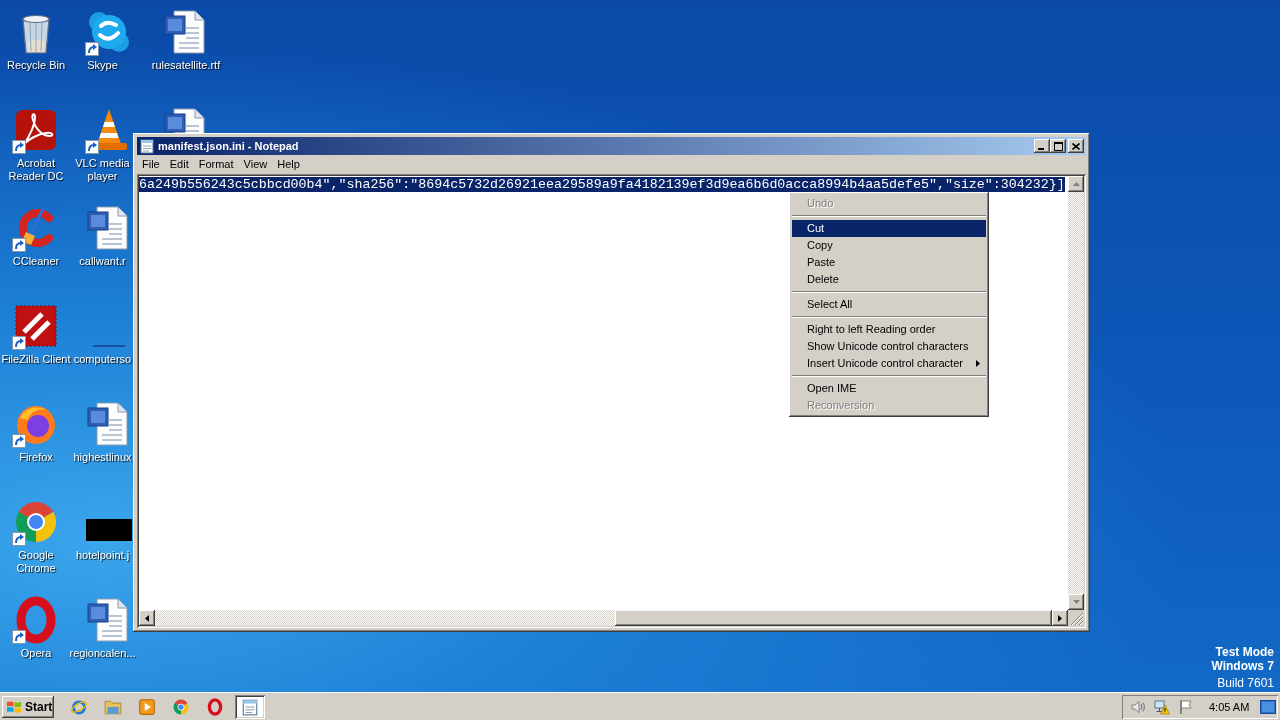  Describe the element at coordinates (1268, 706) in the screenshot. I see `show-desktop-icon` at that location.